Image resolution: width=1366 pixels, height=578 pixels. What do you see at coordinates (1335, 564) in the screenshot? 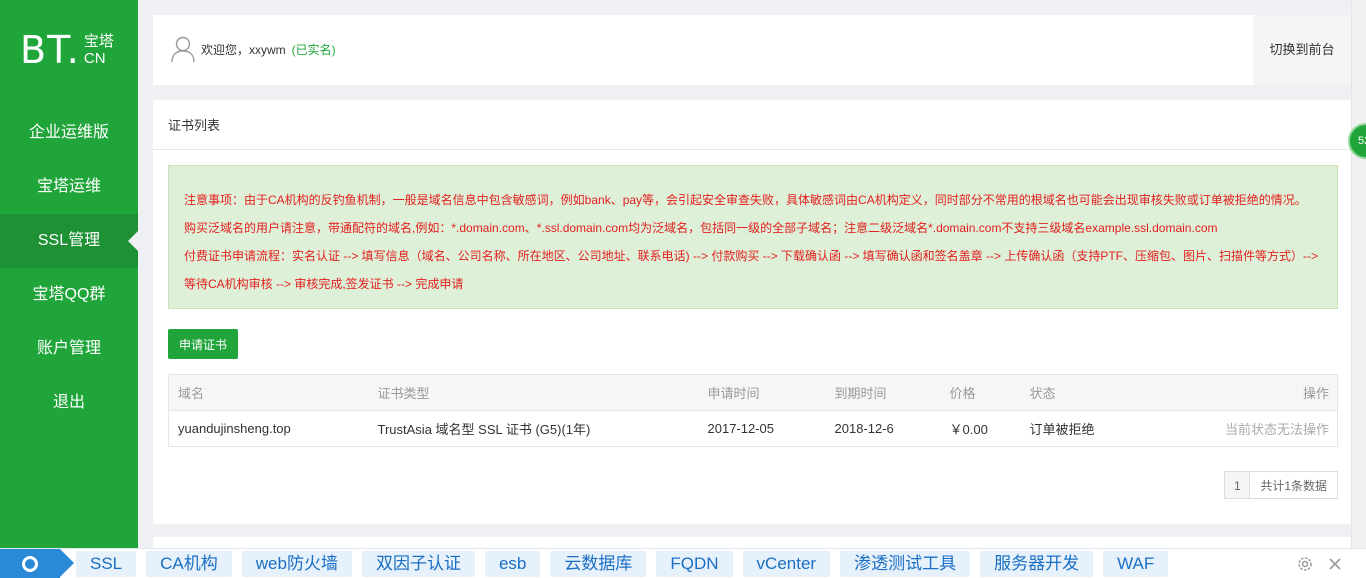
I see `close-icon` at bounding box center [1335, 564].